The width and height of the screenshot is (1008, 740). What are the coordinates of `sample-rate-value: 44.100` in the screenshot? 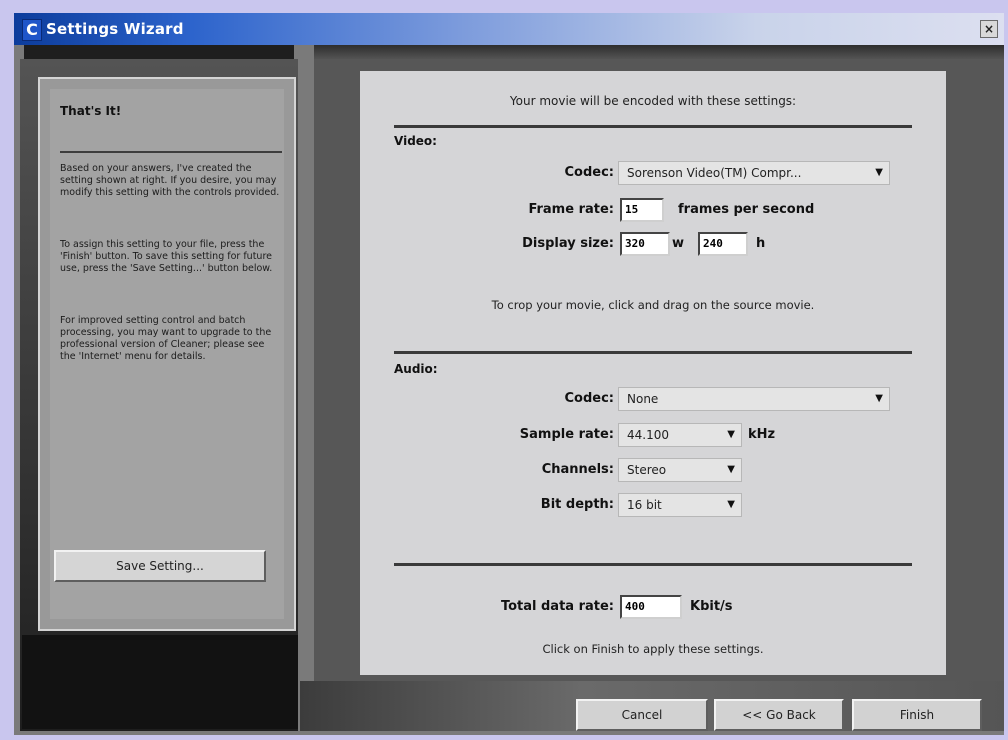 It's located at (648, 435).